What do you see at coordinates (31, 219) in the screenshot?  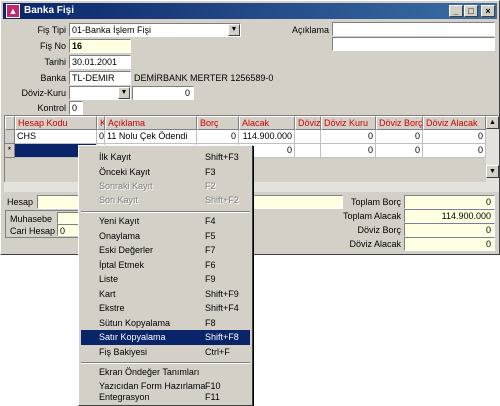 I see `muhasebe-label: Muhasebe` at bounding box center [31, 219].